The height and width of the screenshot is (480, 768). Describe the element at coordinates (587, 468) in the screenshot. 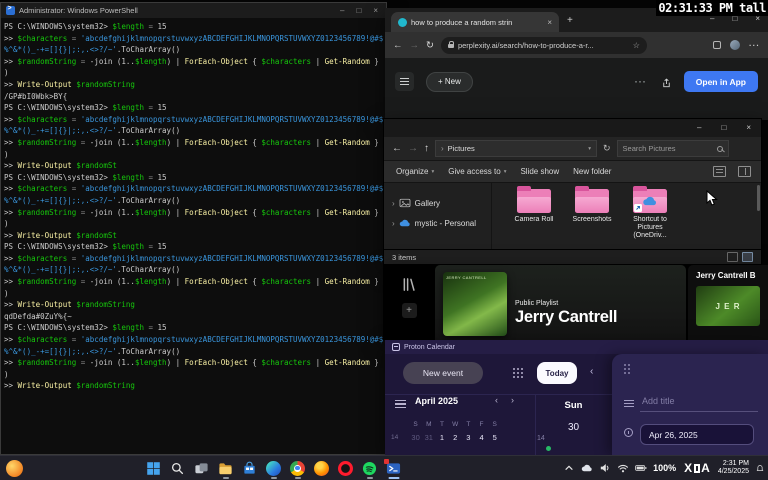

I see `onedrive-icon` at that location.